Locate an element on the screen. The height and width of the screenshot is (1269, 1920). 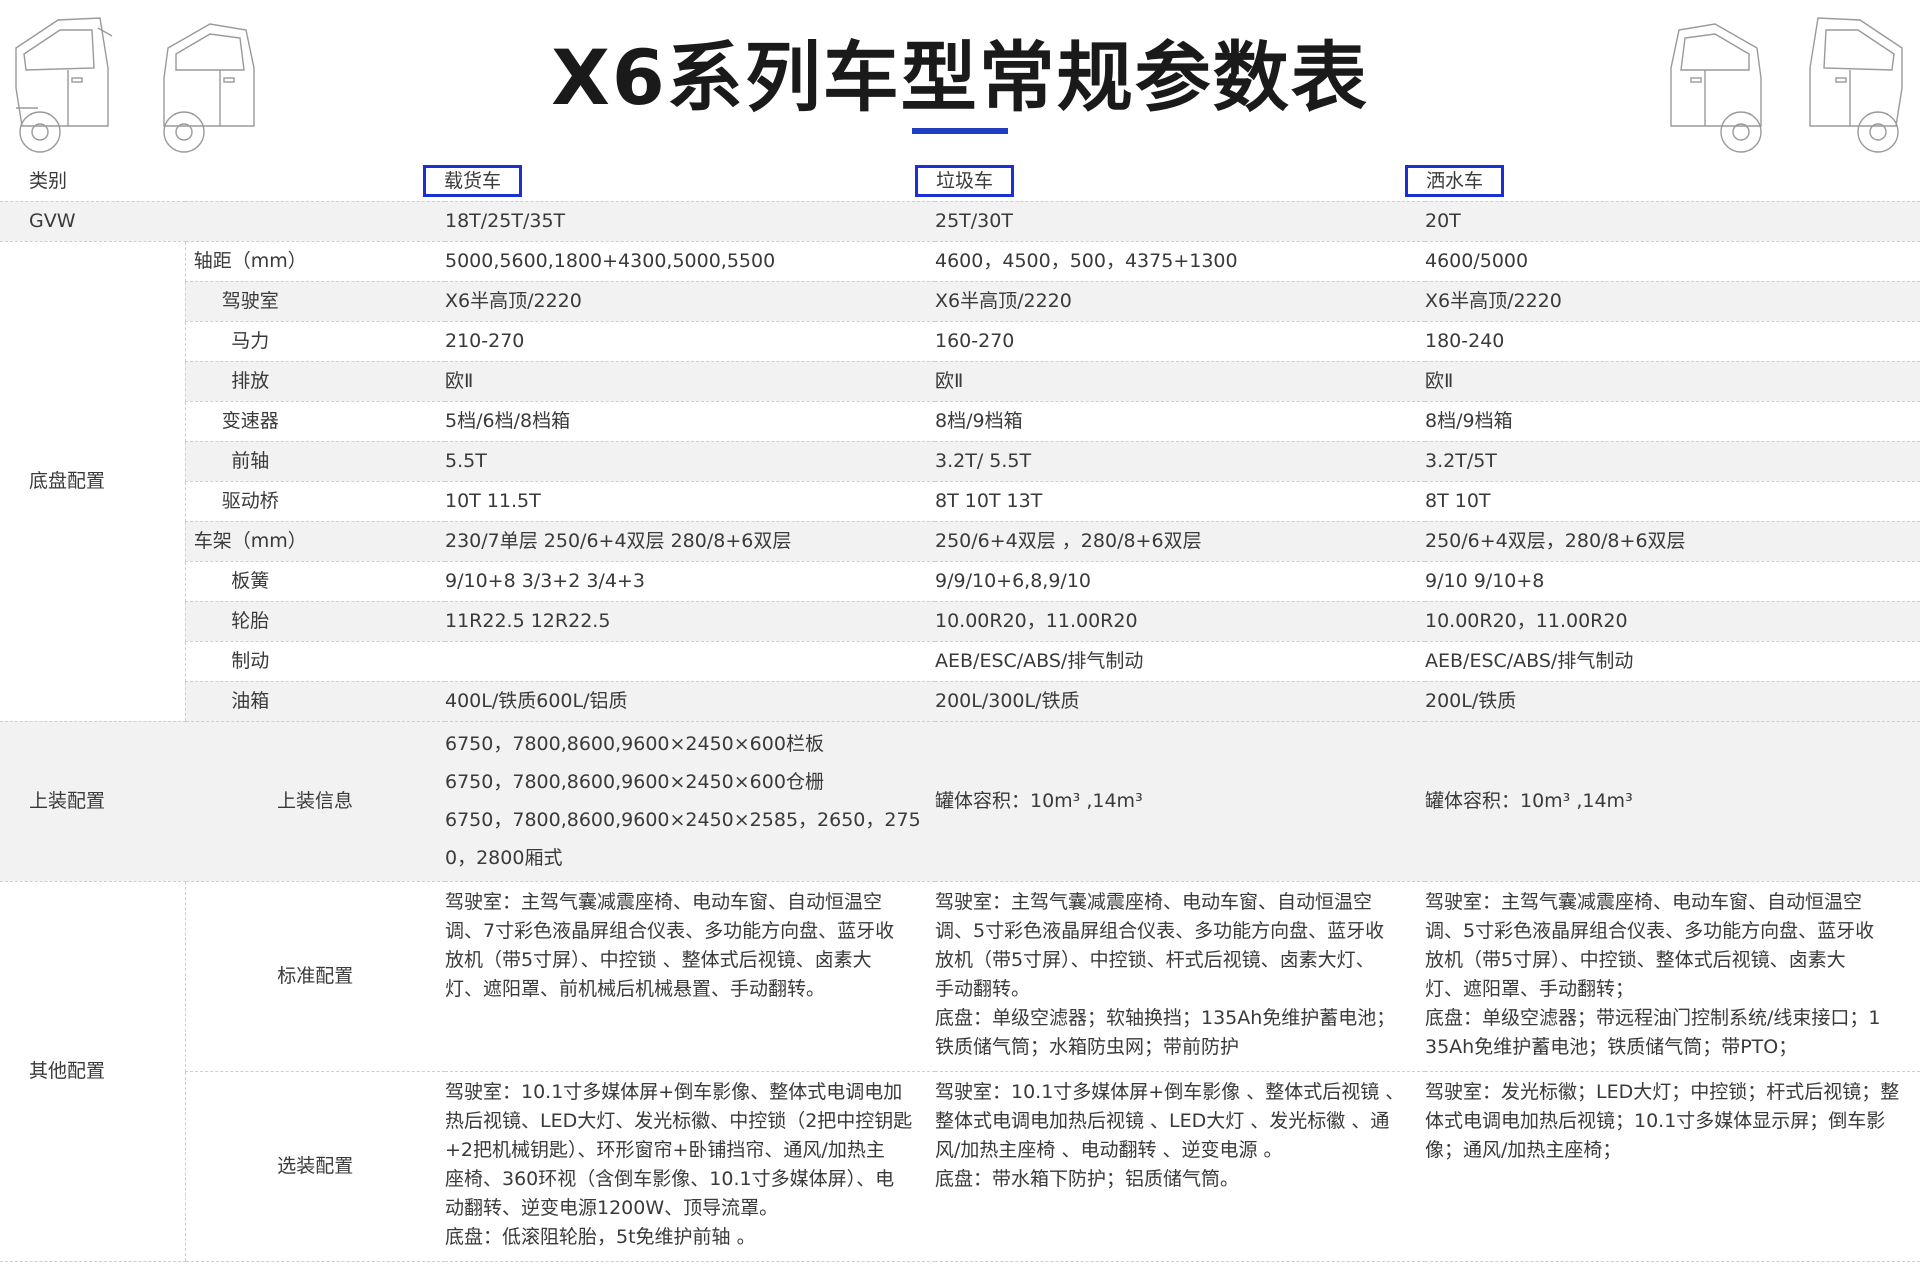
text-line: 底盘：单级空滤器；带远程油门控制系统/线束接口；1 is located at coordinates (1653, 1017).